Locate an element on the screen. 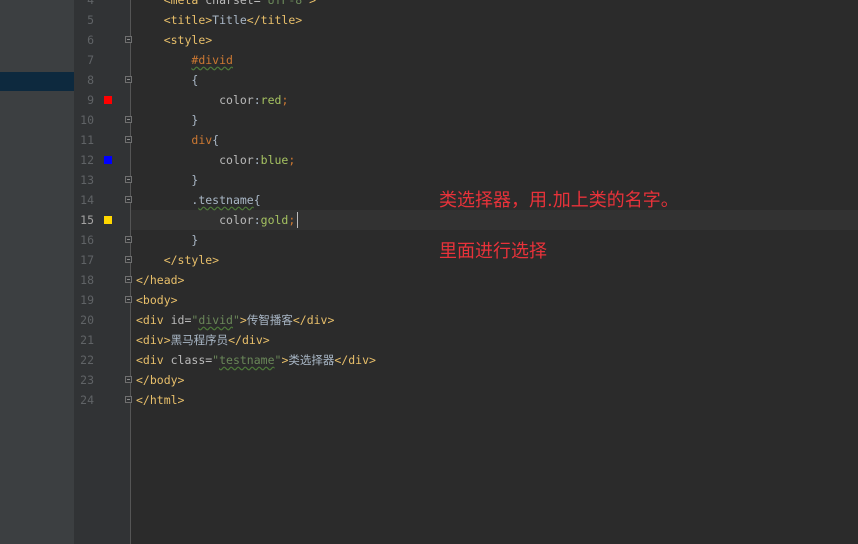  code-token: red is located at coordinates (271, 100).